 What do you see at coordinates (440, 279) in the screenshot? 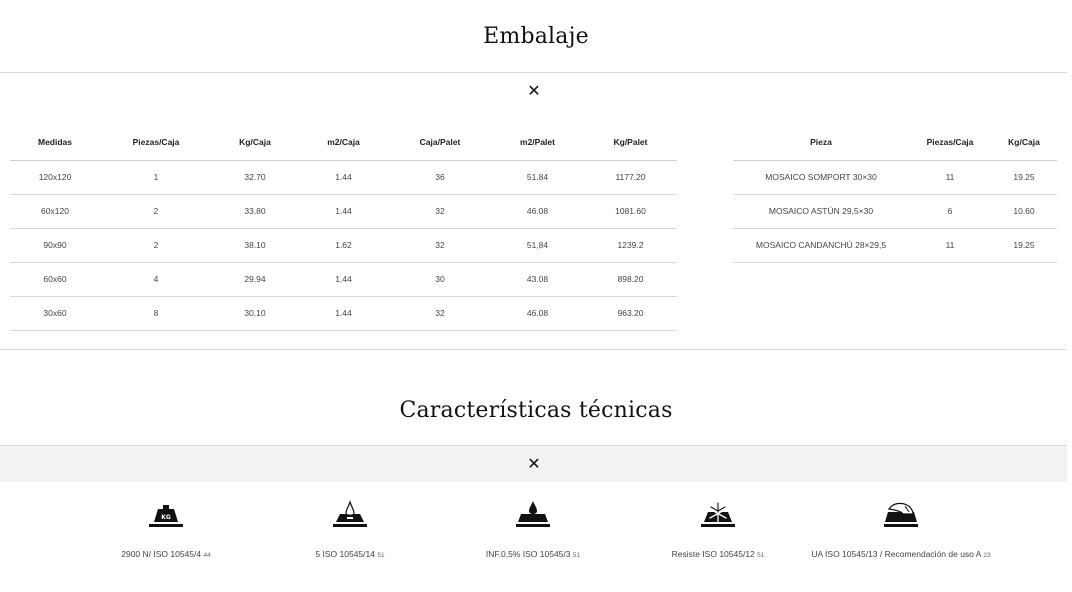
I see `table-cell: 30` at bounding box center [440, 279].